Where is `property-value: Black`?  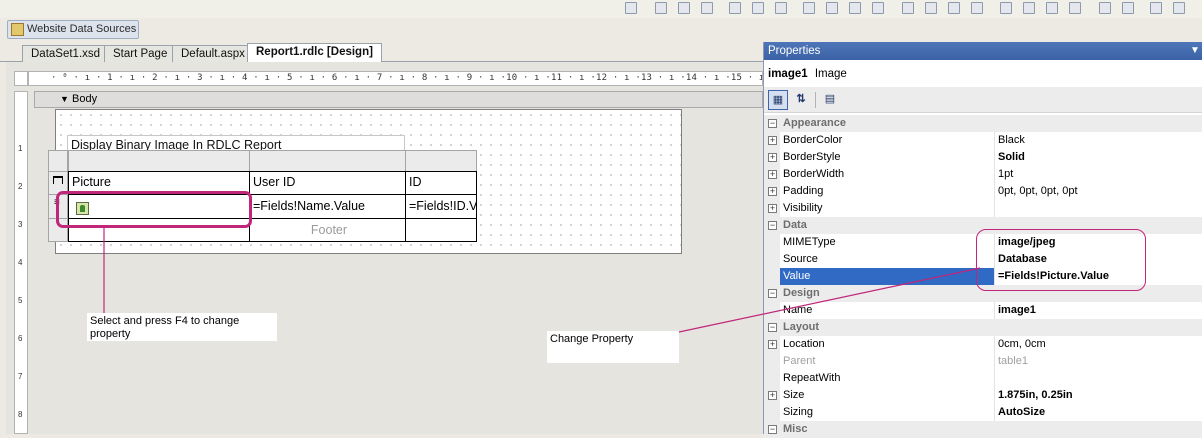 property-value: Black is located at coordinates (1098, 140).